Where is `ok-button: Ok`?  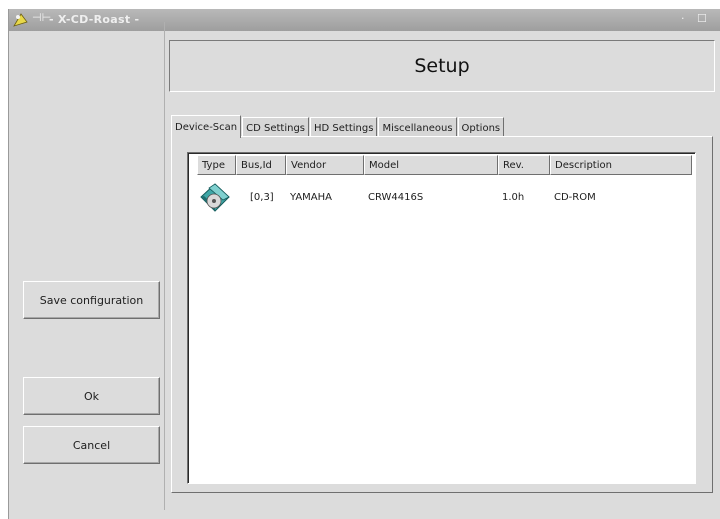 ok-button: Ok is located at coordinates (91, 396).